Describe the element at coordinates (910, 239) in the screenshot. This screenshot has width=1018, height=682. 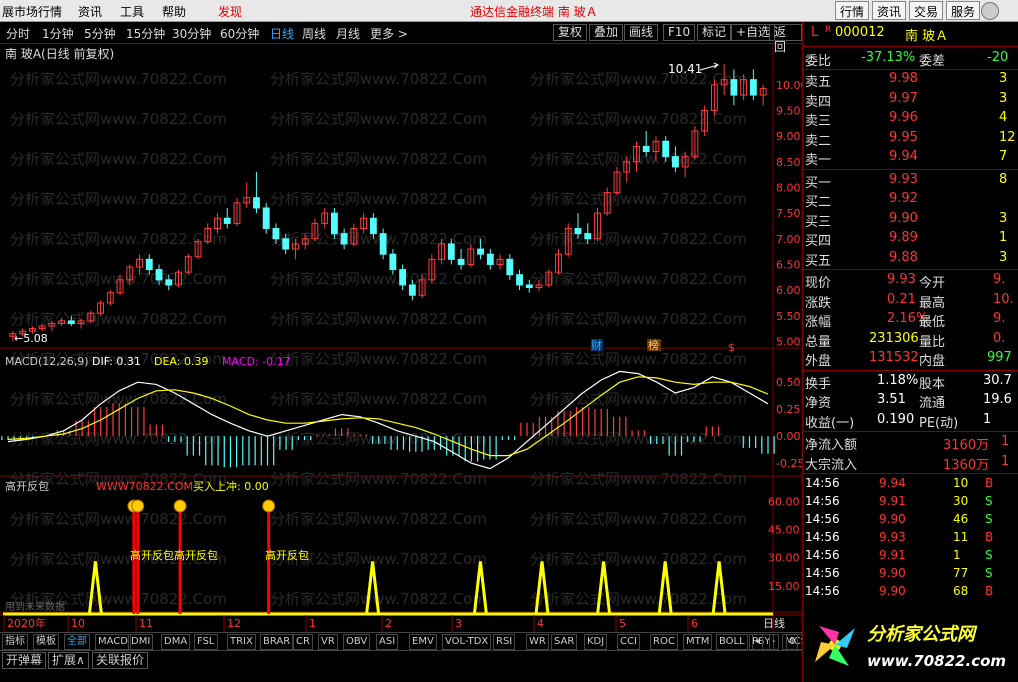
I see `bid-row: 买四 9.89 1` at that location.